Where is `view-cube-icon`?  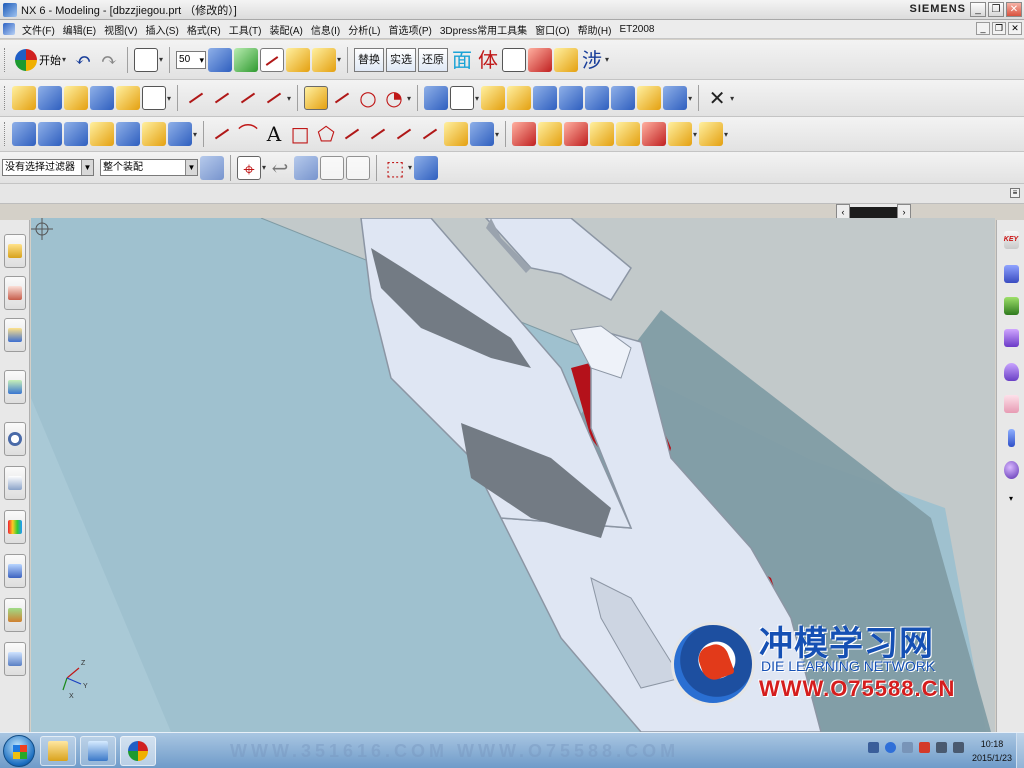 view-cube-icon is located at coordinates (426, 167).